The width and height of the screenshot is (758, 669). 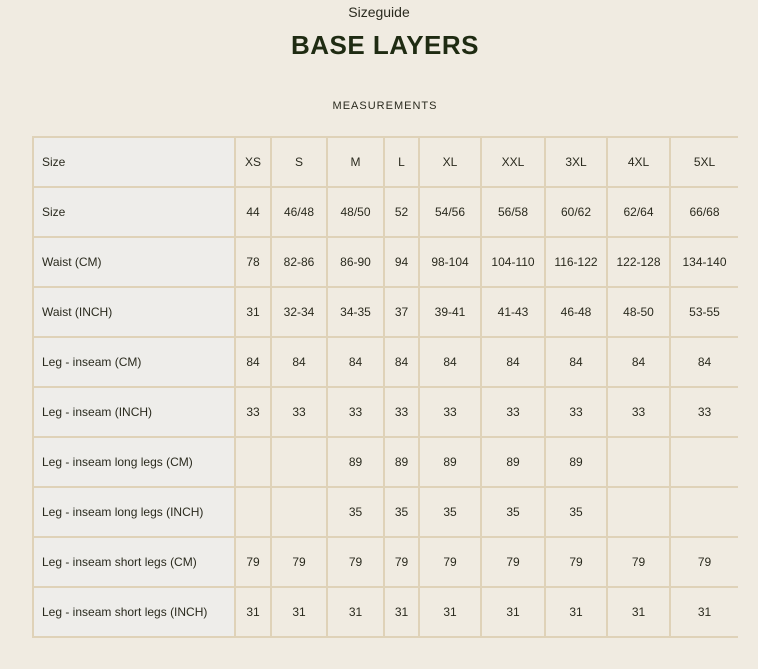 What do you see at coordinates (253, 212) in the screenshot?
I see `table-cell: 44` at bounding box center [253, 212].